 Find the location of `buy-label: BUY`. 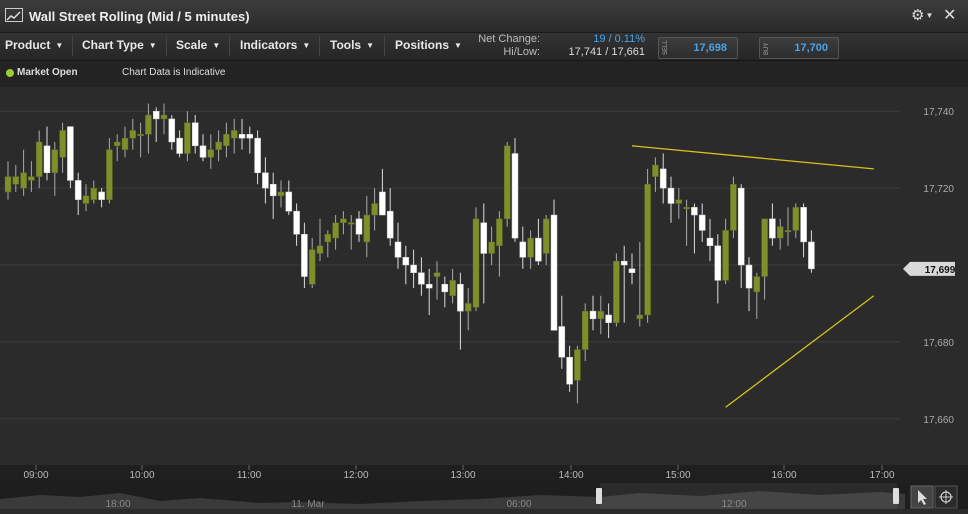

buy-label: BUY is located at coordinates (767, 48).